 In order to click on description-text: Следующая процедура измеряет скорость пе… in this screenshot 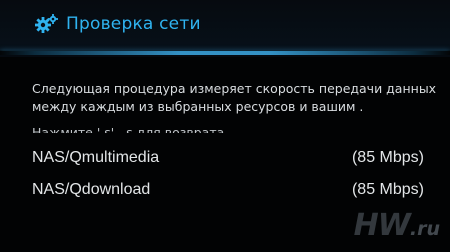, I will do `click(234, 97)`.